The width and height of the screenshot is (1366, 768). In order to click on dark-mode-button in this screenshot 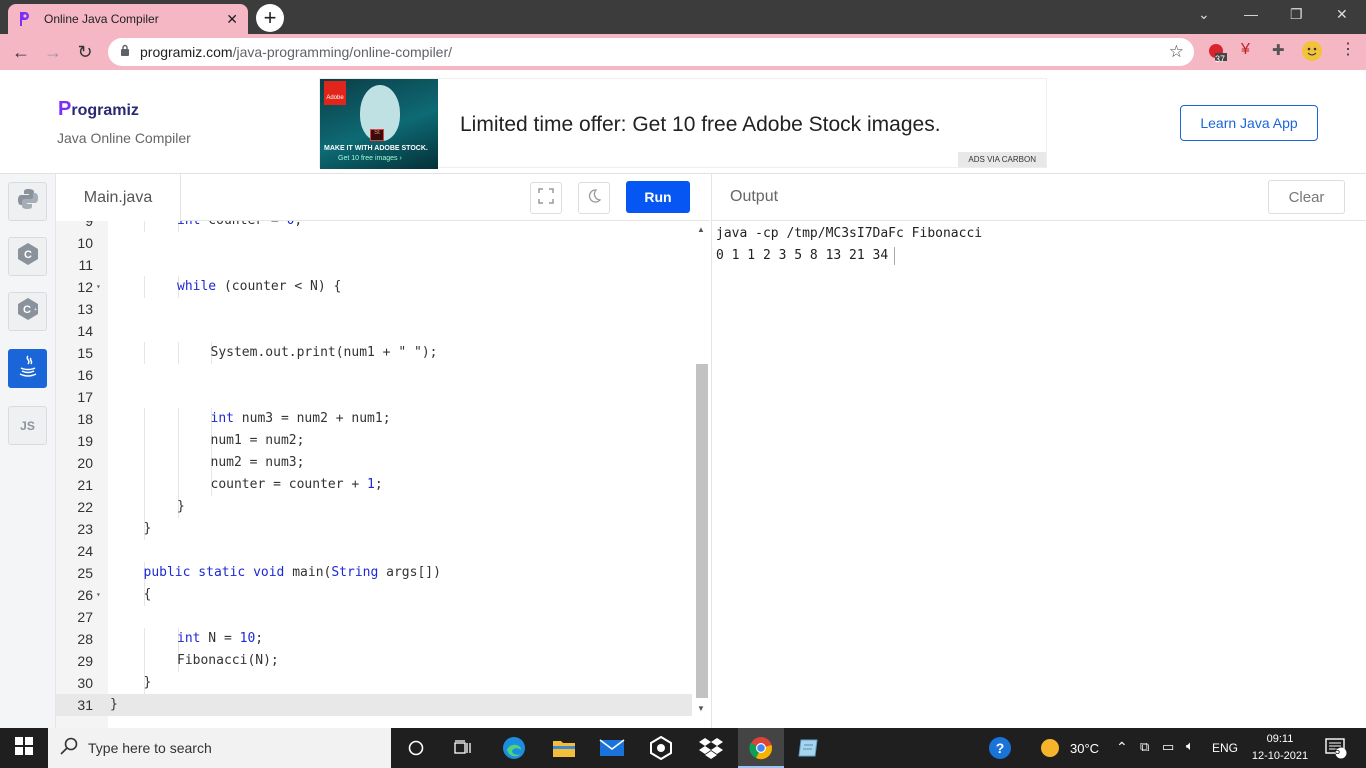, I will do `click(594, 198)`.